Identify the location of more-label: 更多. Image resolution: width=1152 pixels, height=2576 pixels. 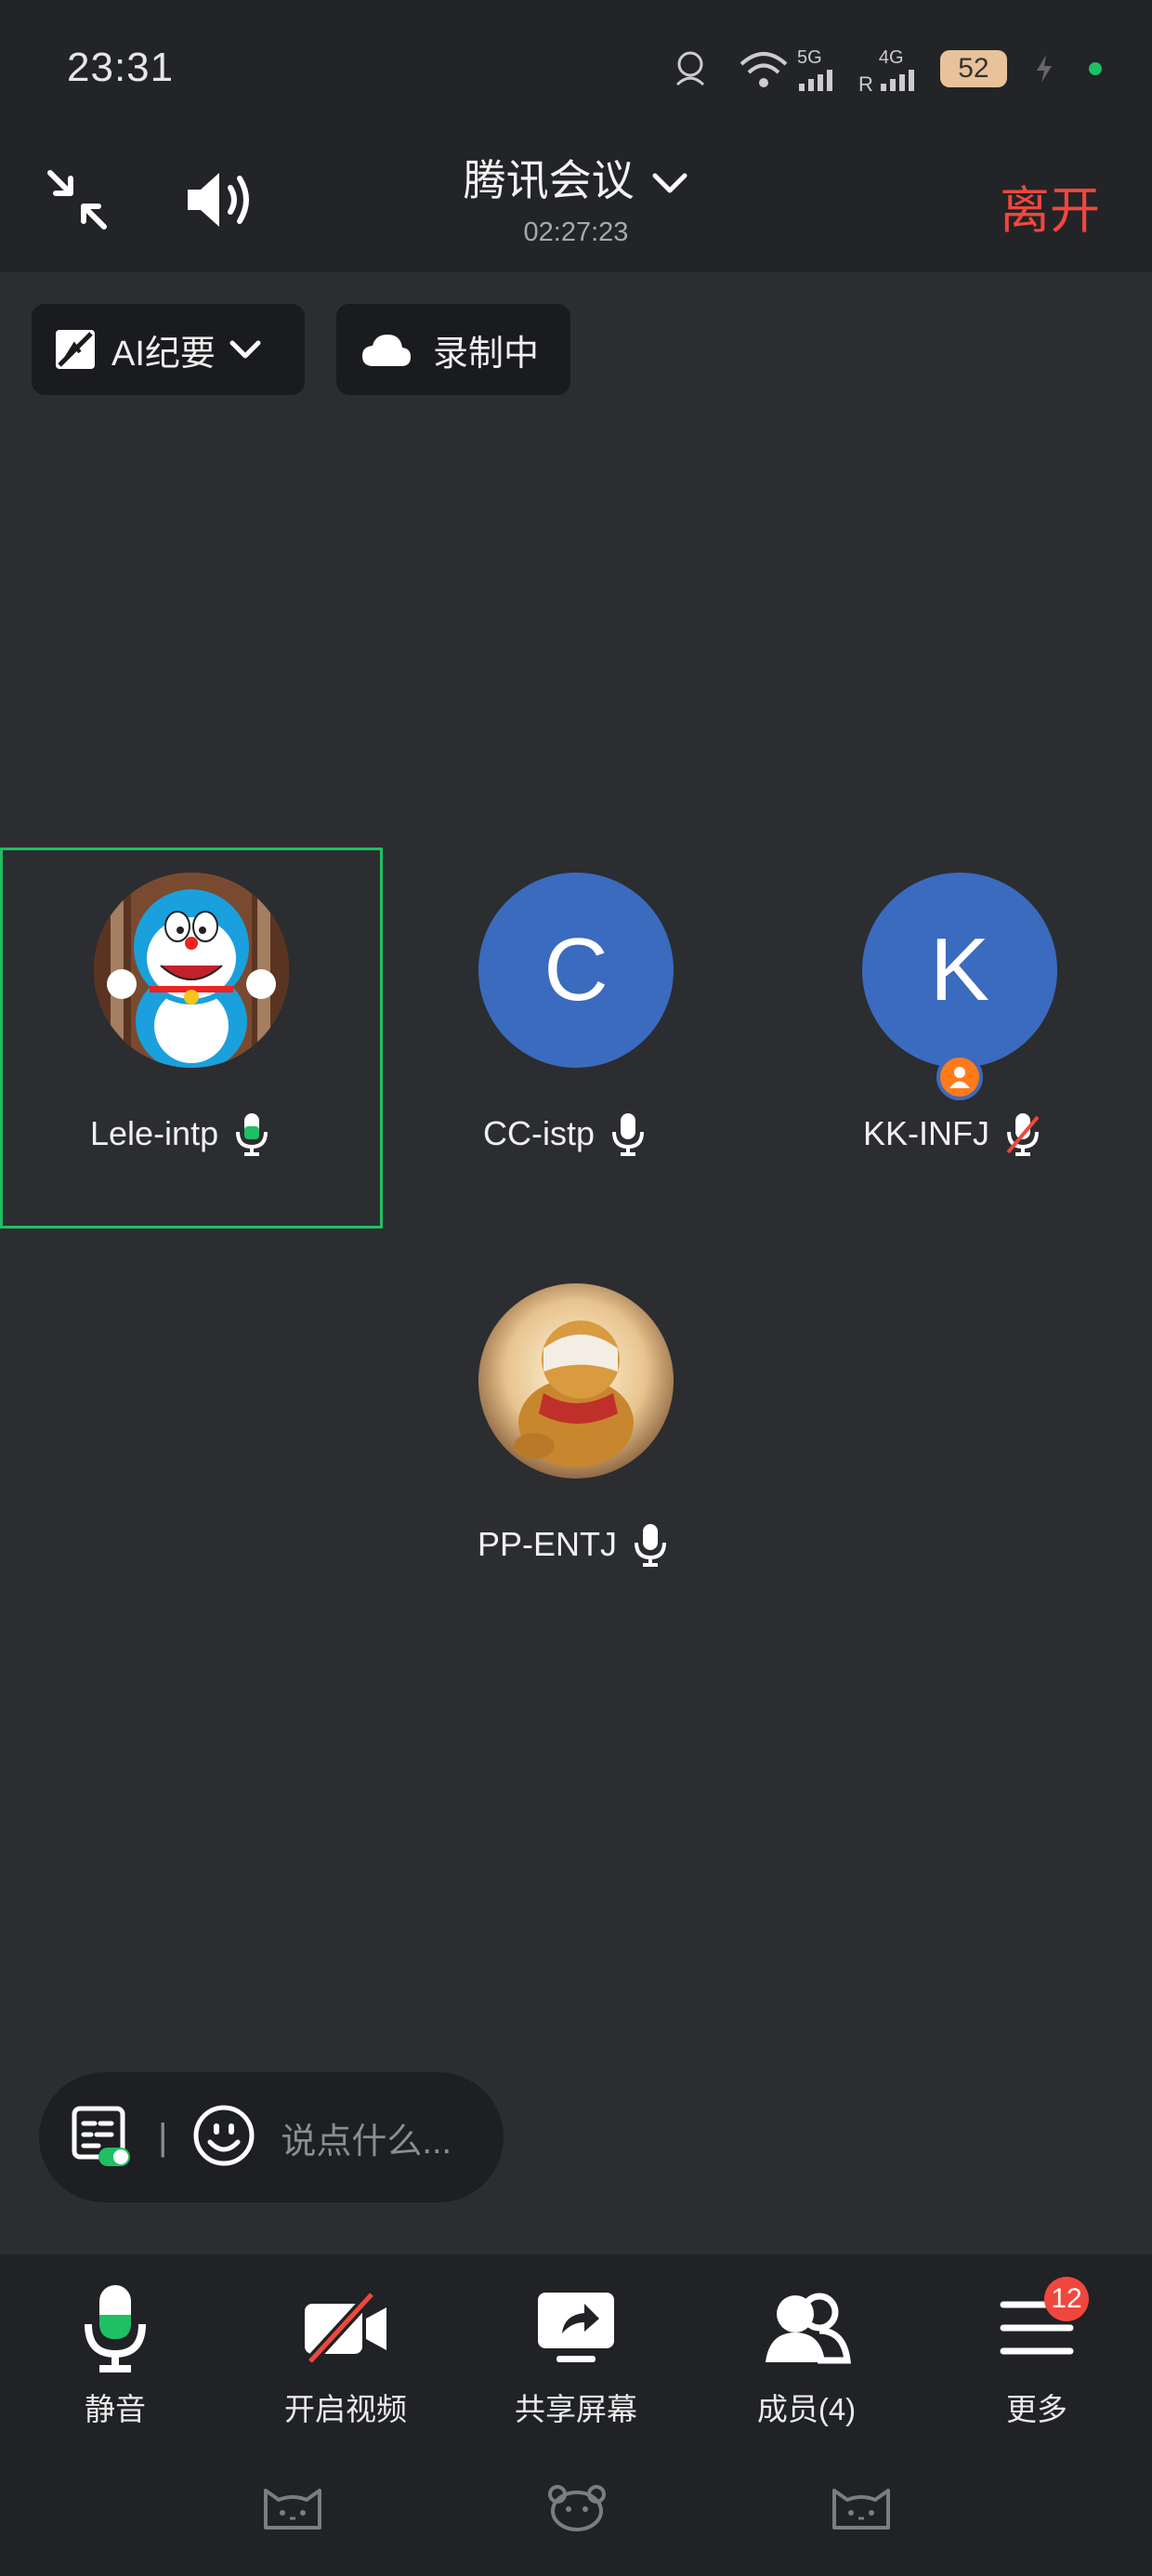
(1036, 2409).